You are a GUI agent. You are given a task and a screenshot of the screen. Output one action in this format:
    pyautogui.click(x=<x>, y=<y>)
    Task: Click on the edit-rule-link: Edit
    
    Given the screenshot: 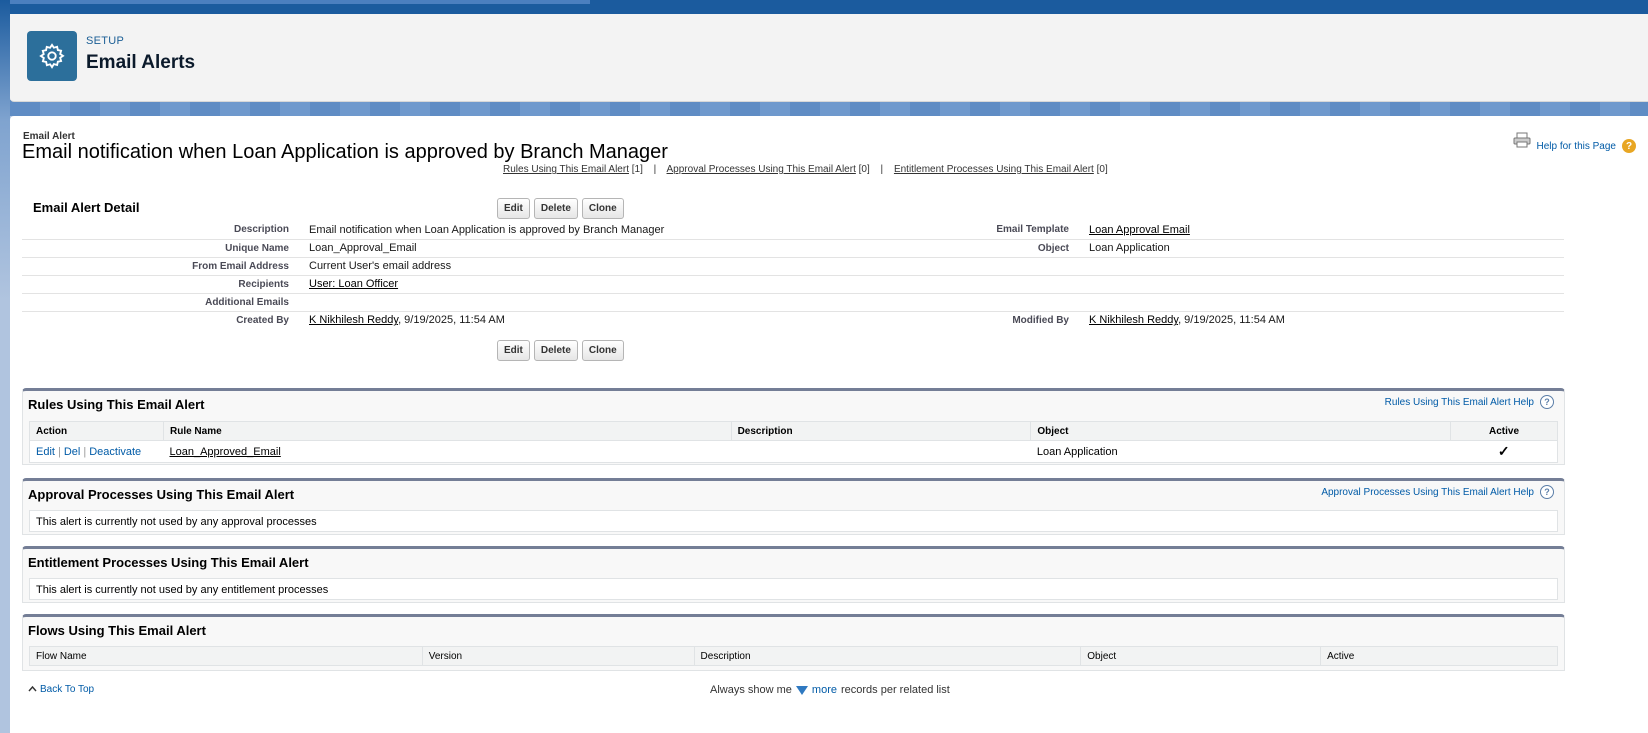 What is the action you would take?
    pyautogui.click(x=45, y=452)
    